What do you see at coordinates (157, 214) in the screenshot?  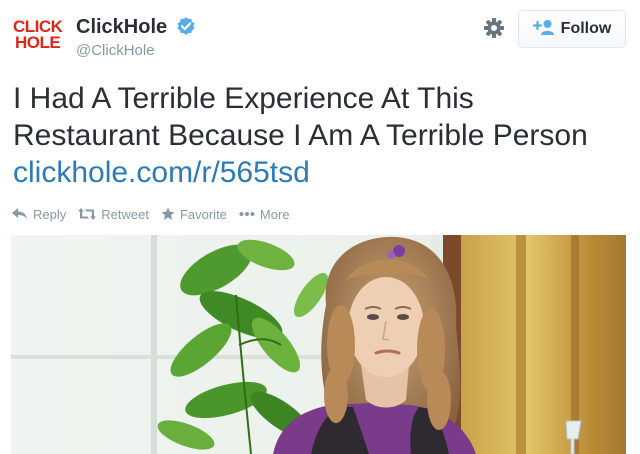 I see `tweet-actions: Reply Retweet Favorite More` at bounding box center [157, 214].